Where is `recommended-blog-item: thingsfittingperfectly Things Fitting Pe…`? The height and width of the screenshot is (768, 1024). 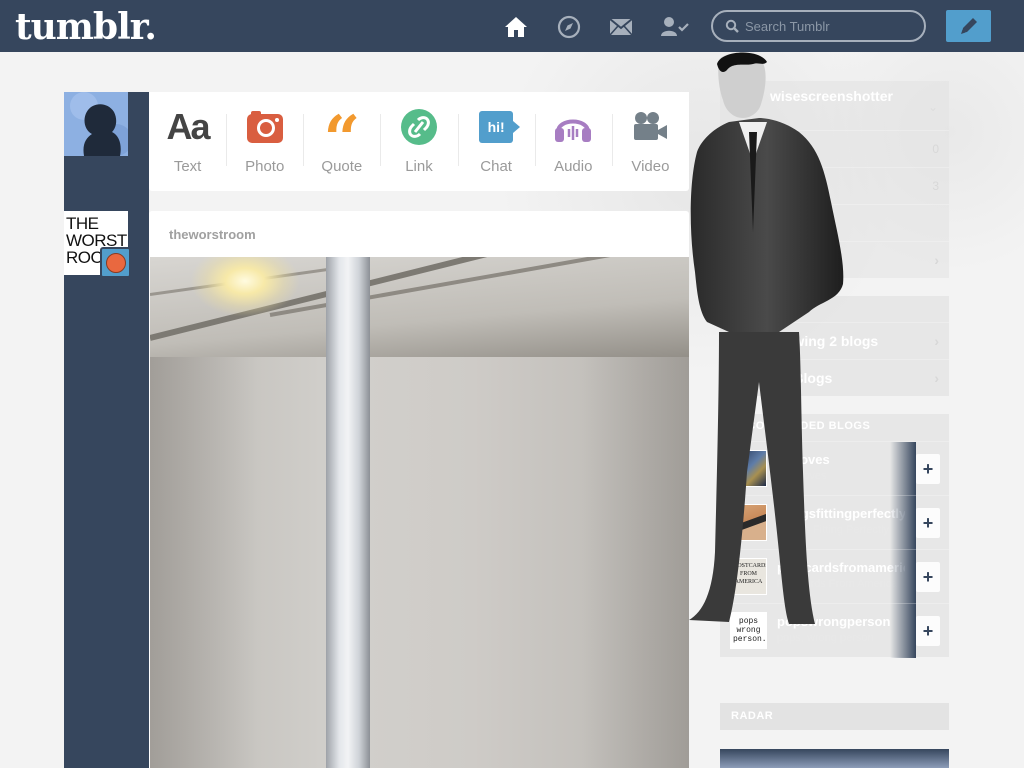 recommended-blog-item: thingsfittingperfectly Things Fitting Pe… is located at coordinates (834, 522).